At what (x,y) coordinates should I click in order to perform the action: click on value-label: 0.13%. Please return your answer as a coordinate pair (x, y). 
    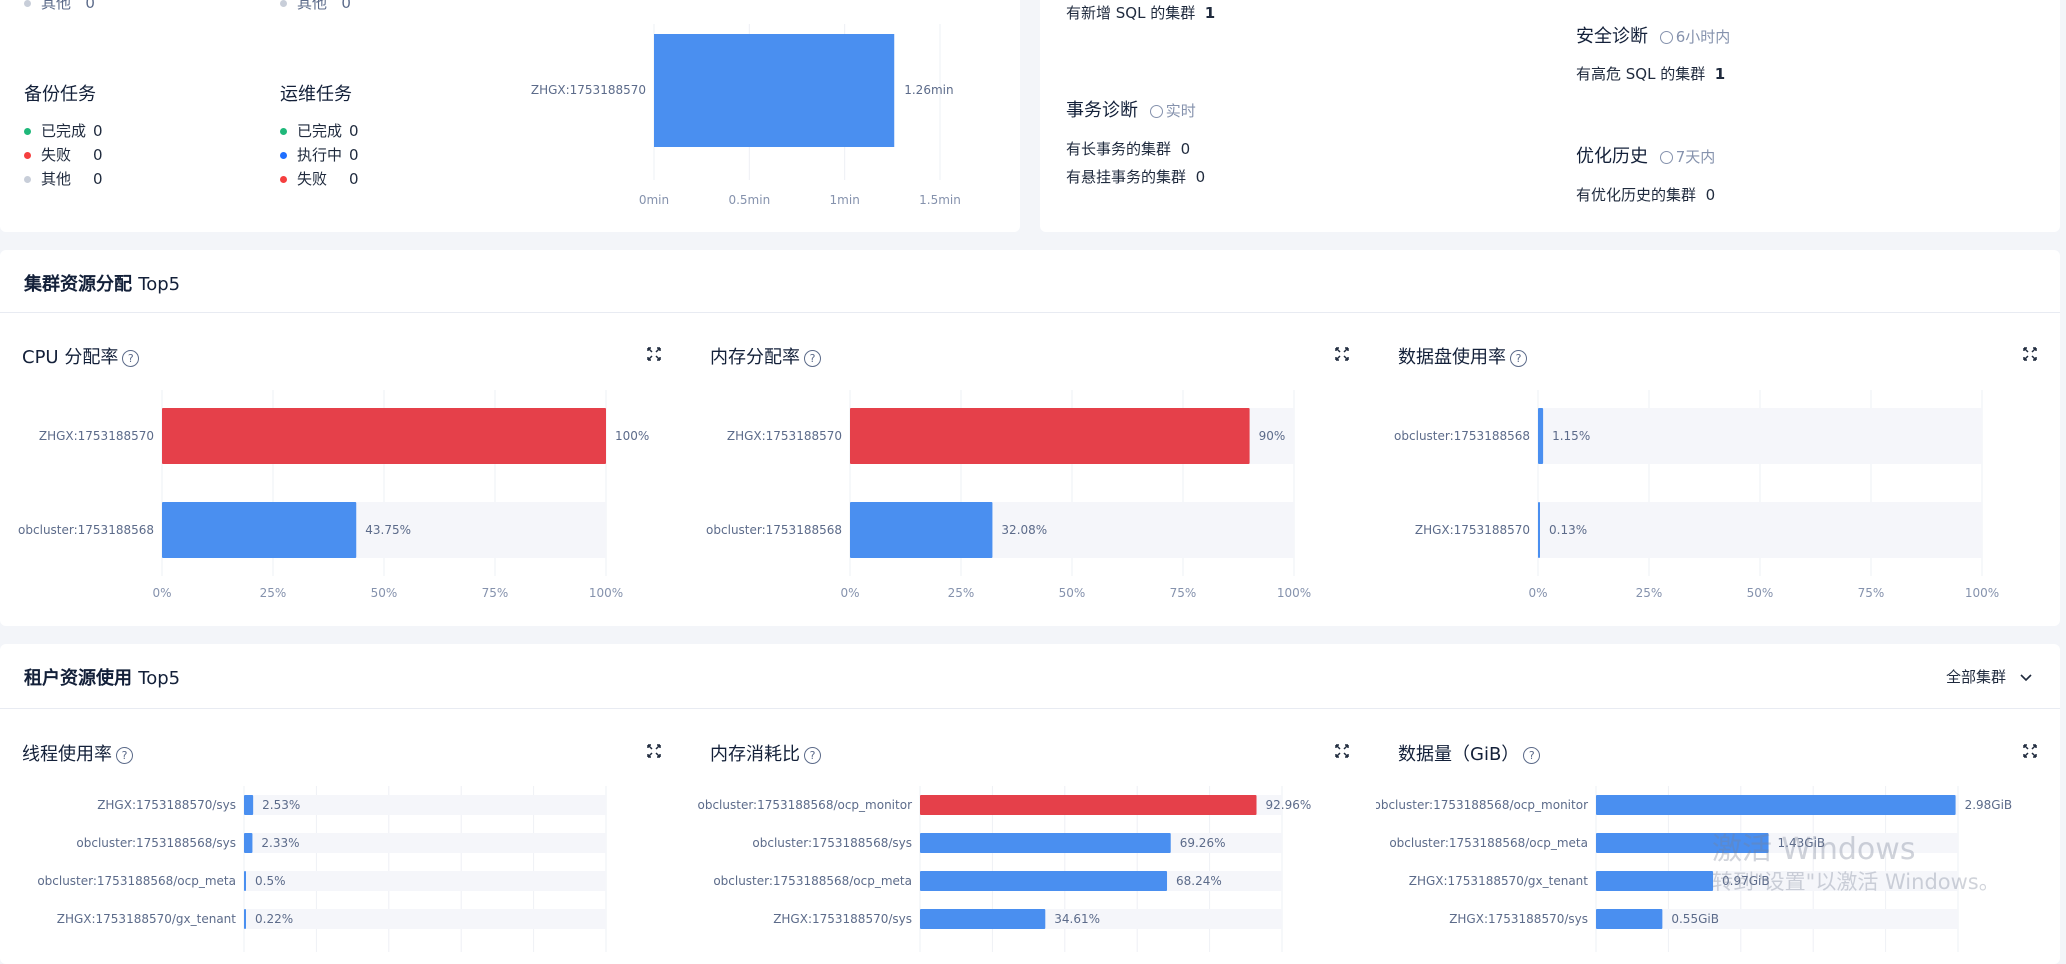
    Looking at the image, I should click on (1568, 530).